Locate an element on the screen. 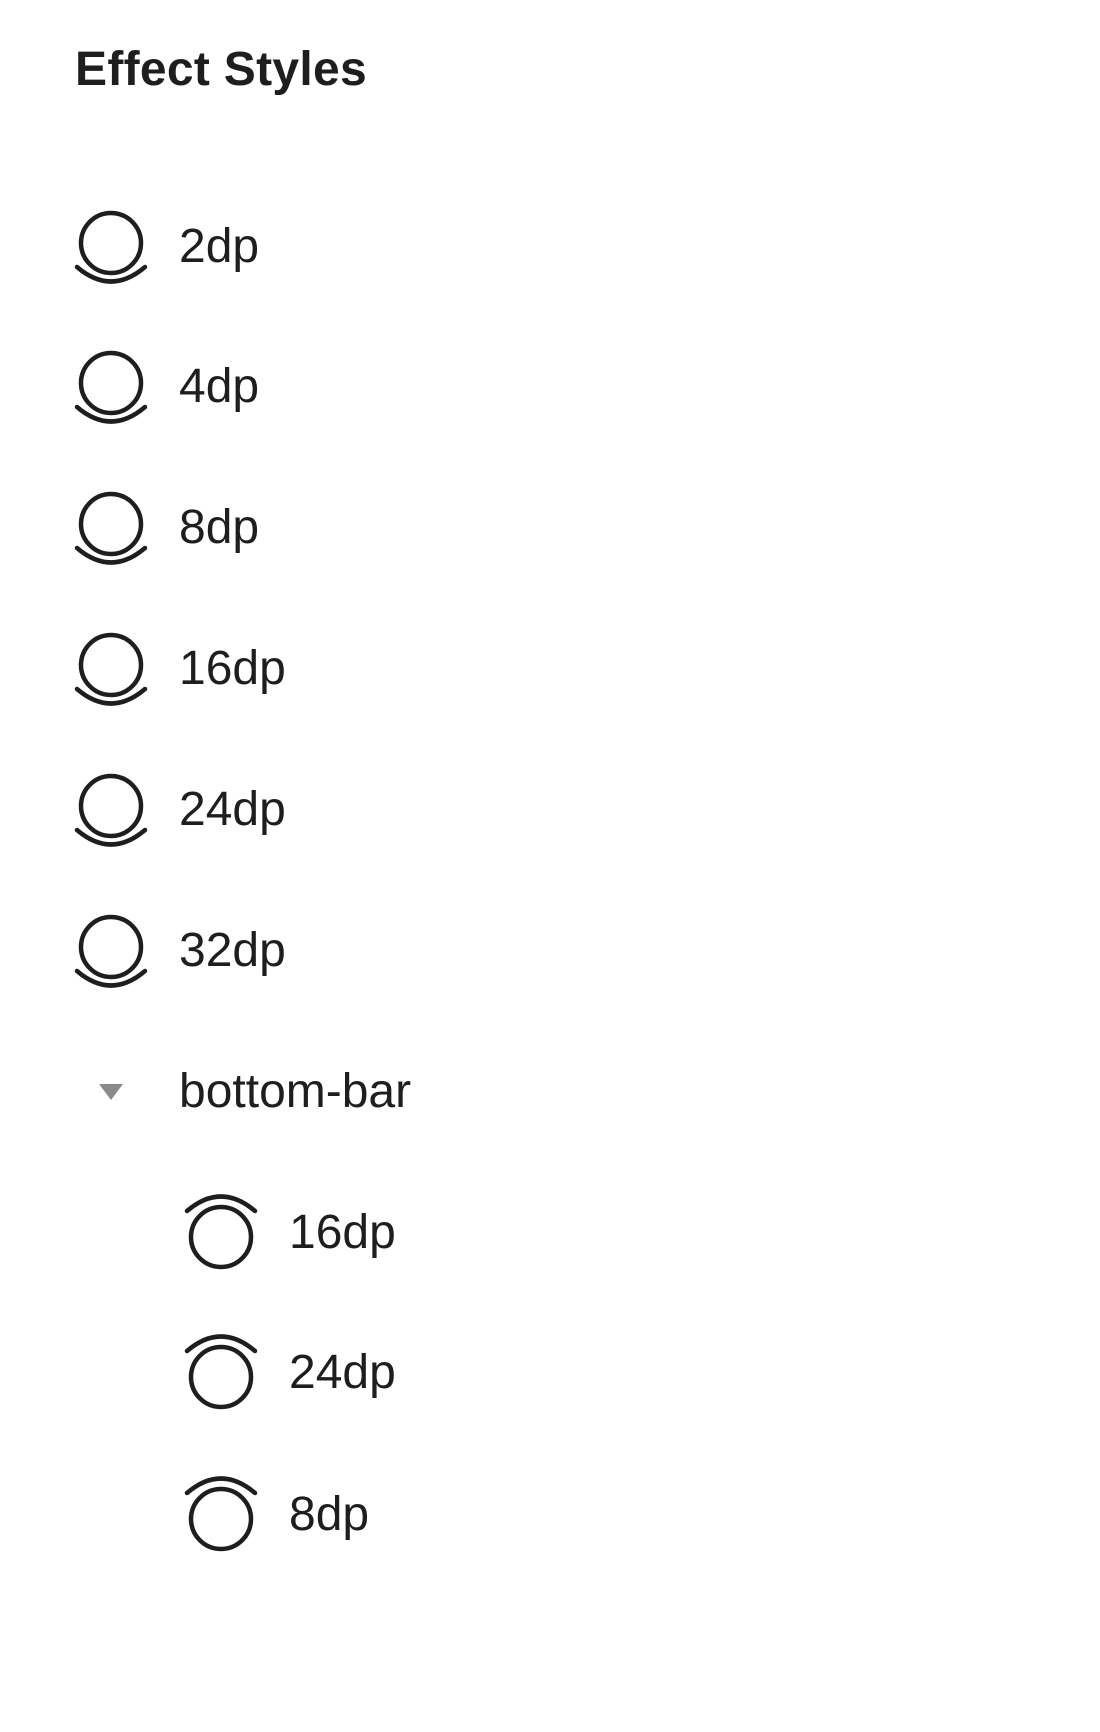  folder-row-bottom-bar: bottom-bar is located at coordinates (240, 1092).